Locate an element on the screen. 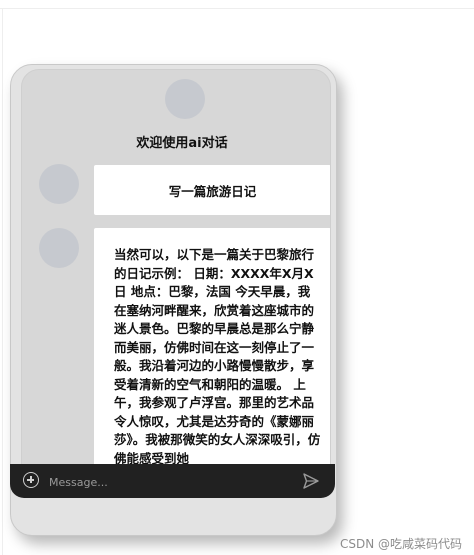 Image resolution: width=474 pixels, height=555 pixels. header-avatar is located at coordinates (185, 99).